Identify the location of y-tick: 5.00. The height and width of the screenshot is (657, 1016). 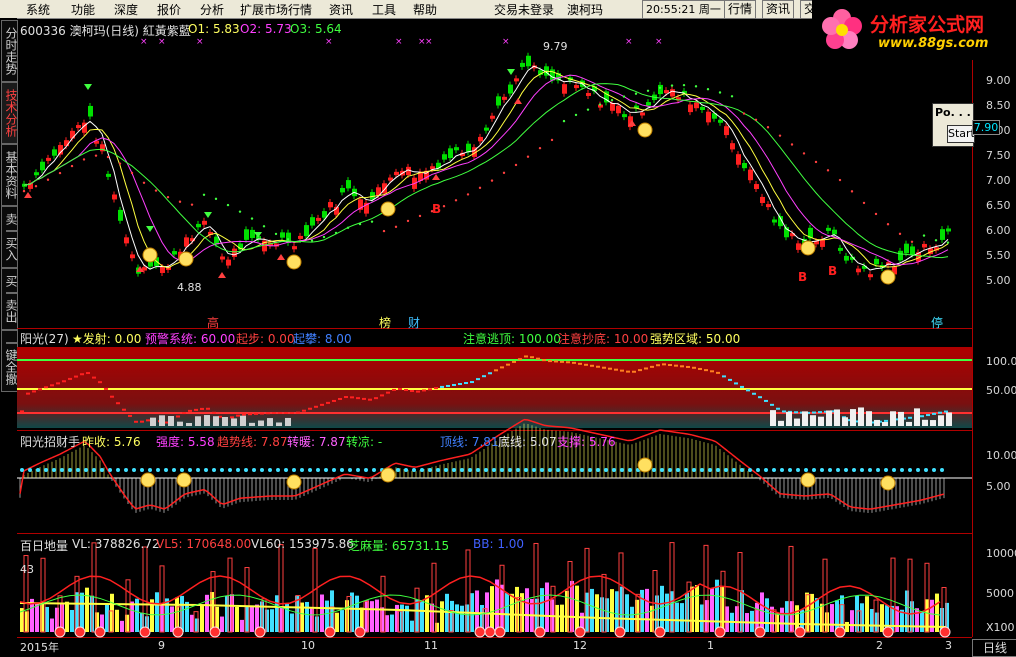
(998, 486).